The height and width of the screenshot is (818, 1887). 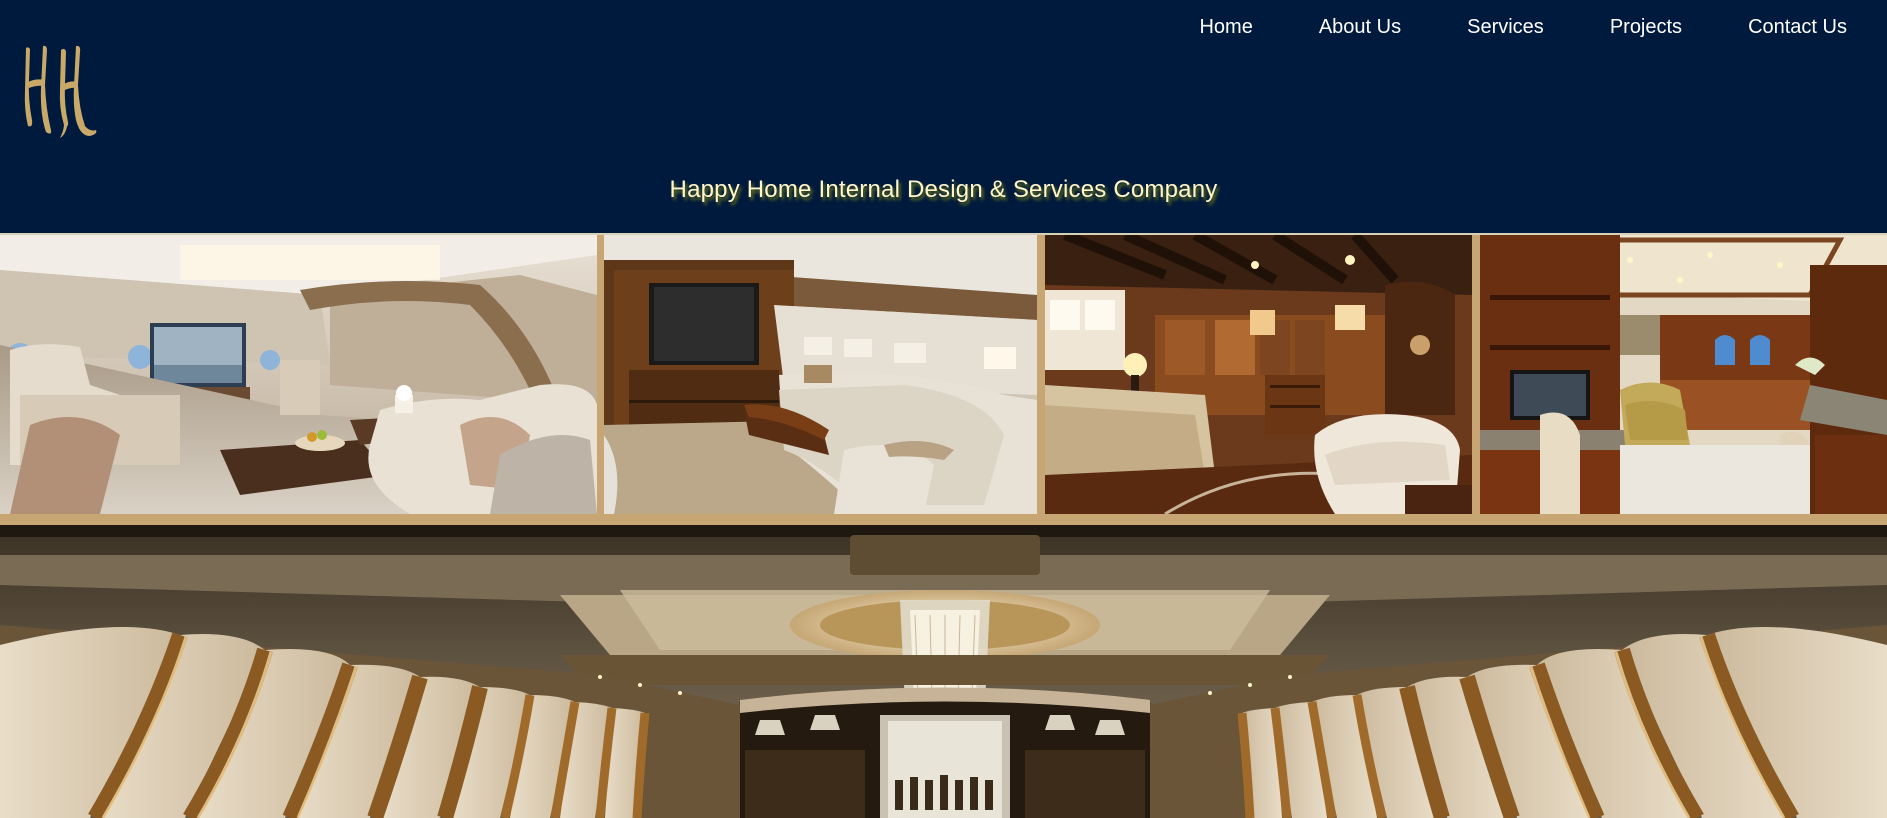 What do you see at coordinates (1646, 27) in the screenshot?
I see `nav-projects: Projects` at bounding box center [1646, 27].